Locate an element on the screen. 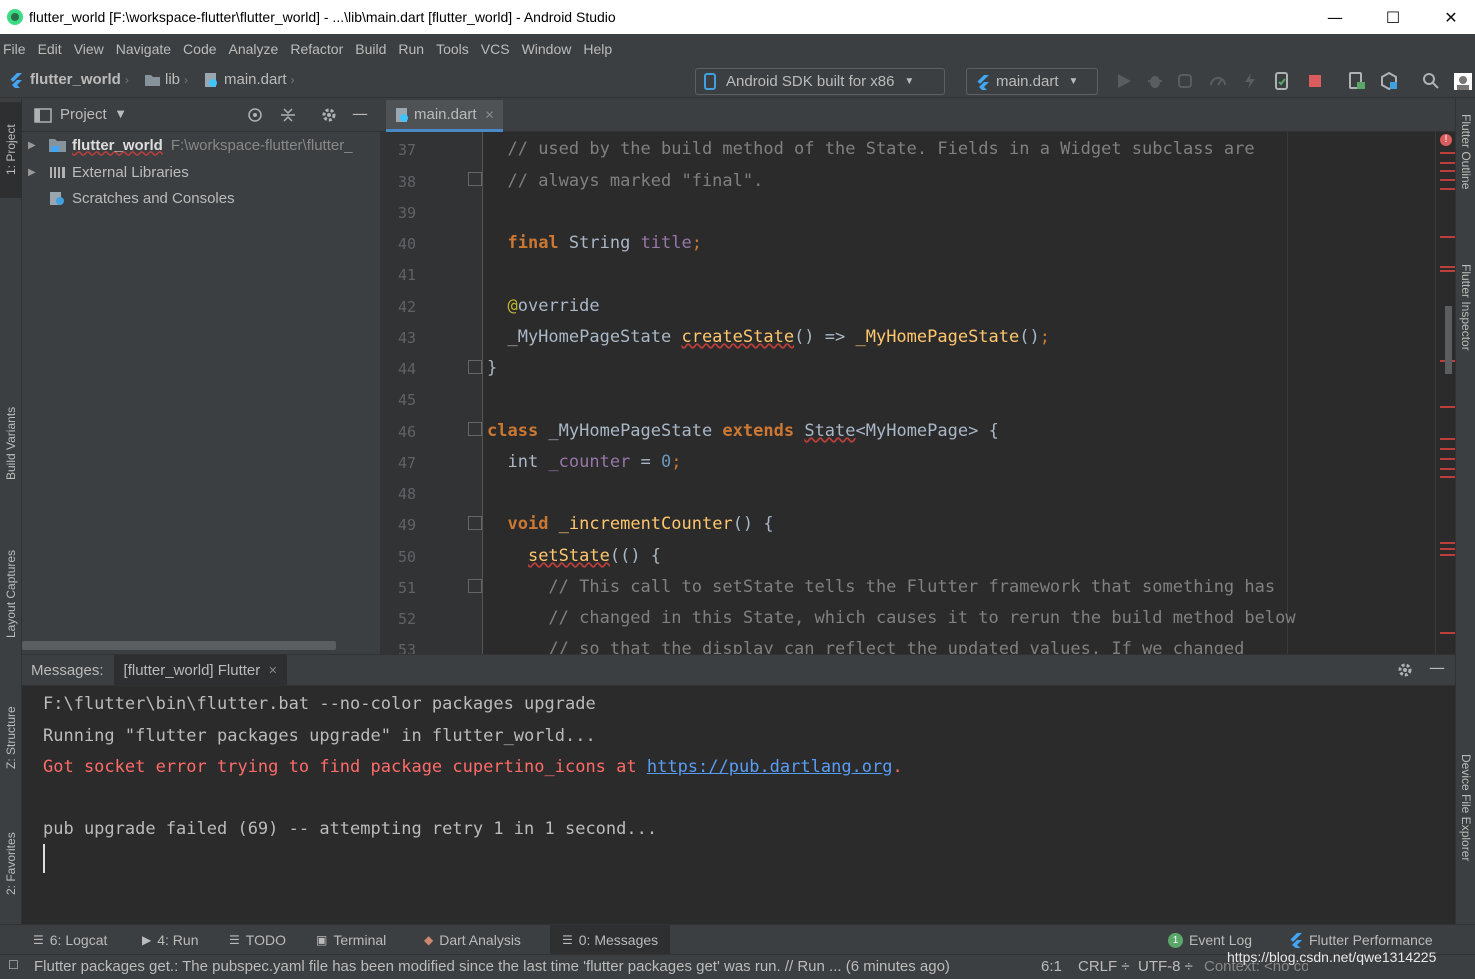 Image resolution: width=1475 pixels, height=979 pixels. device-manager-icon is located at coordinates (1357, 81).